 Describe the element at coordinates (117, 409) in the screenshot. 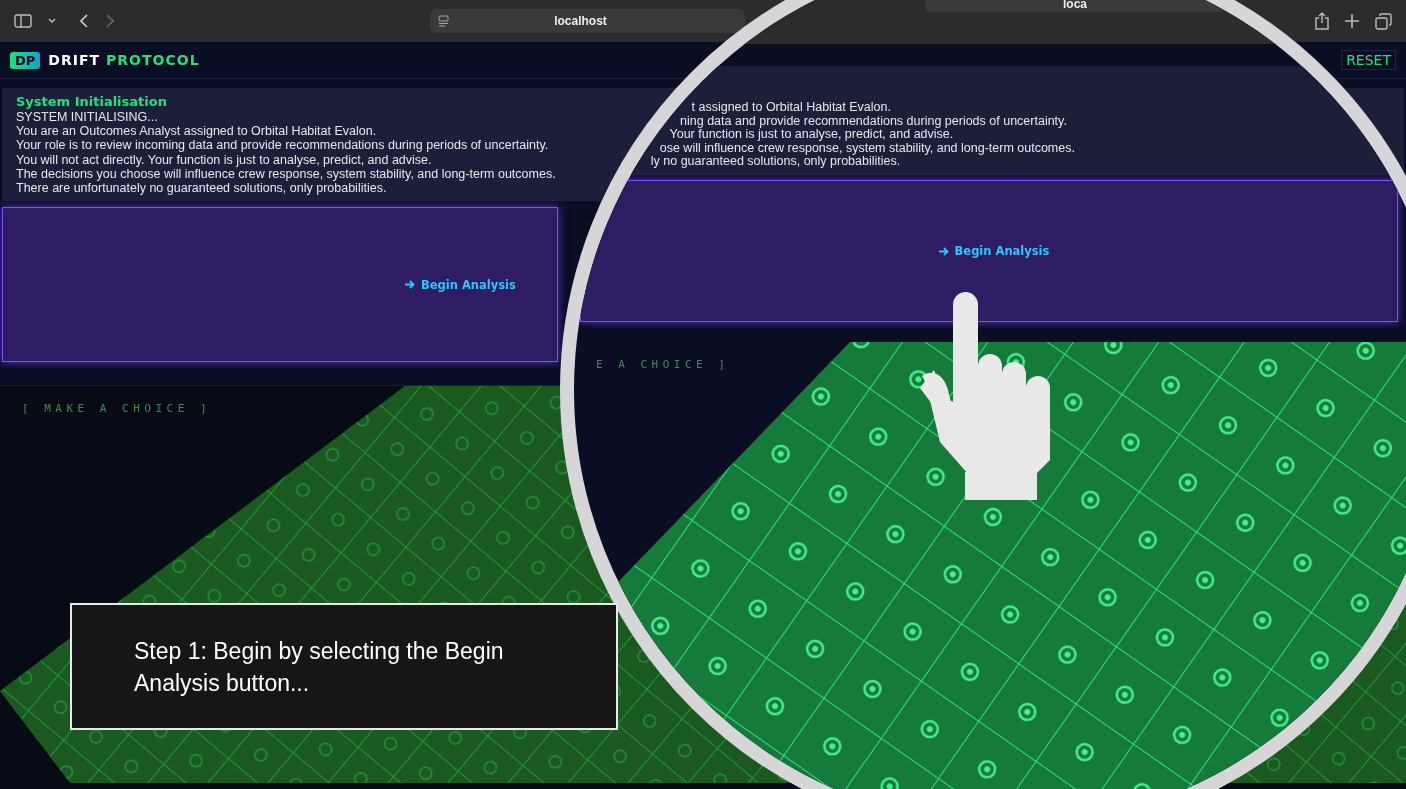

I see `choice-prompt: [ MAKE A CHOICE ]` at that location.